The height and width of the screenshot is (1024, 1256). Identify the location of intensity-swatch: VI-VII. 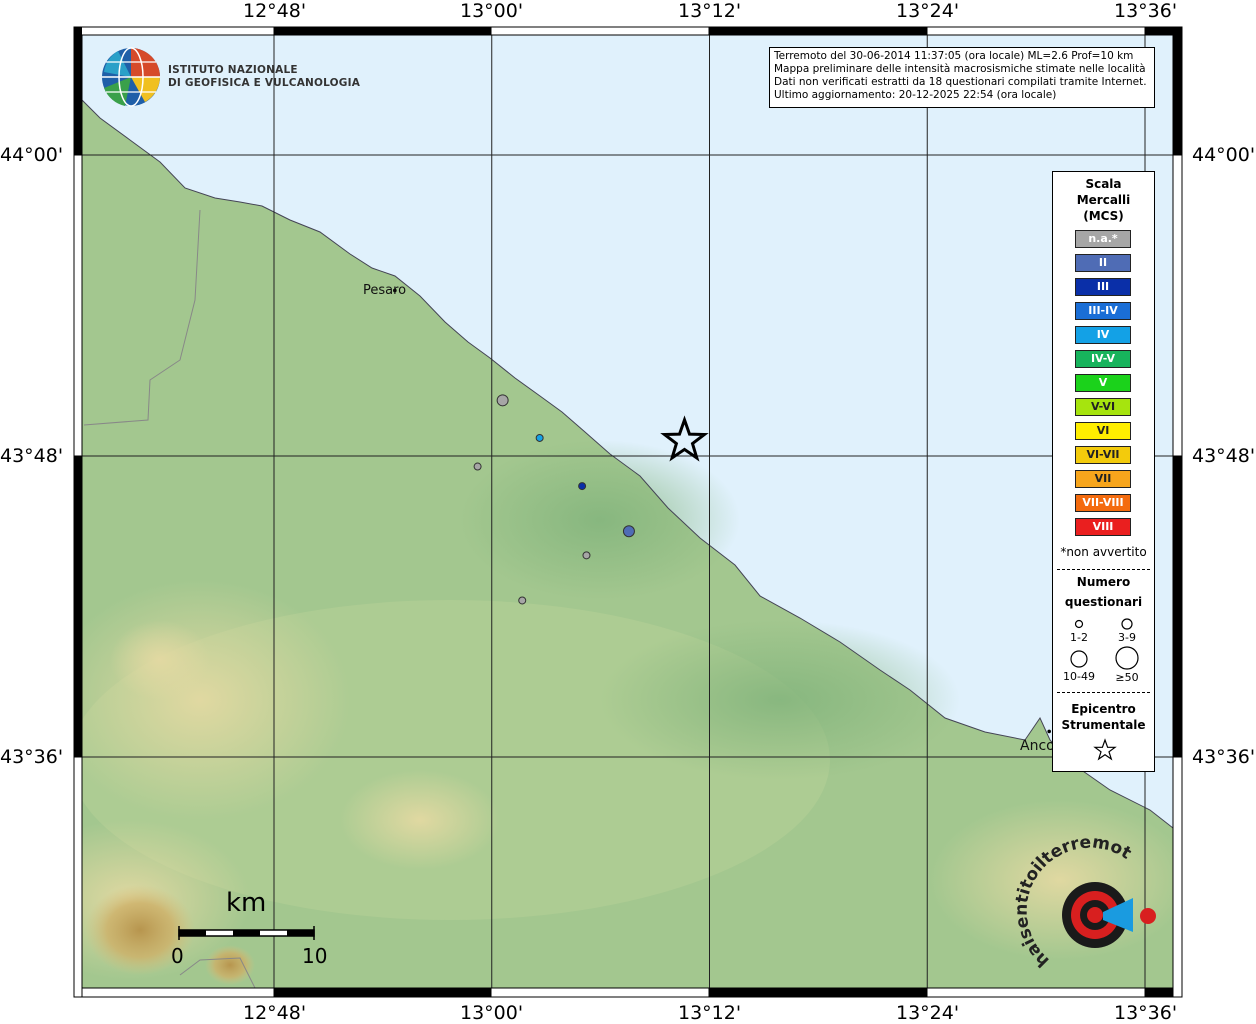
(1103, 455).